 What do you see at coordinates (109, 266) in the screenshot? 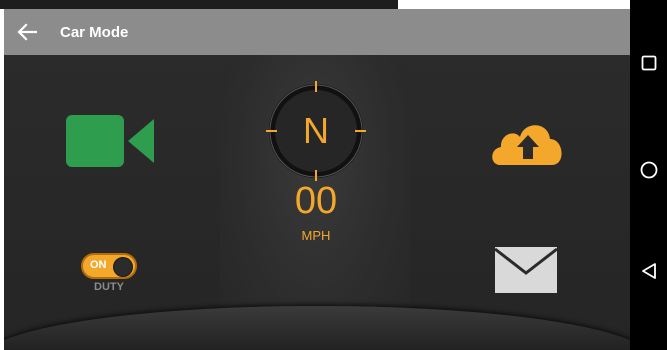
I see `duty-toggle: ON` at bounding box center [109, 266].